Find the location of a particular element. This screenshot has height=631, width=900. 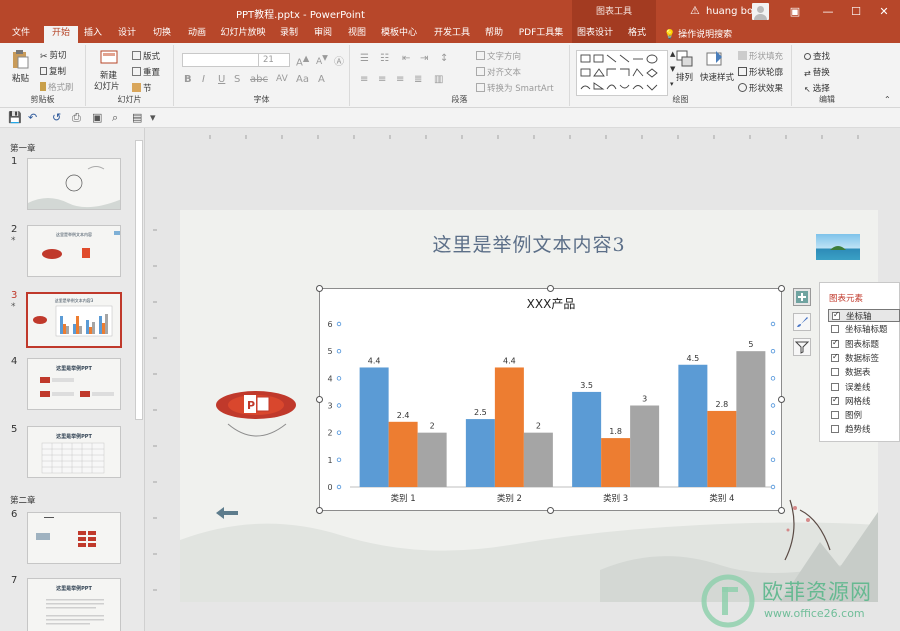

chart-element-option: 数据标签 is located at coordinates (864, 358).